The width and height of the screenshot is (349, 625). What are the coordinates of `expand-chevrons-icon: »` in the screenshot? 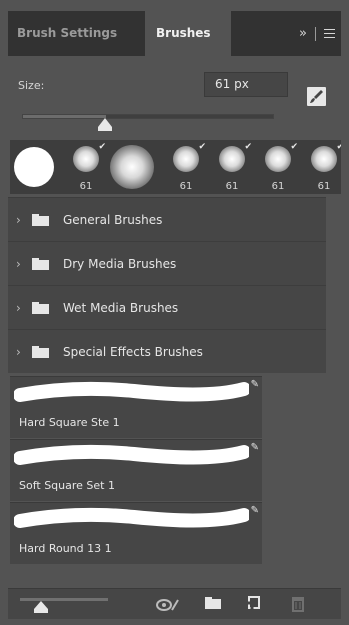 It's located at (303, 33).